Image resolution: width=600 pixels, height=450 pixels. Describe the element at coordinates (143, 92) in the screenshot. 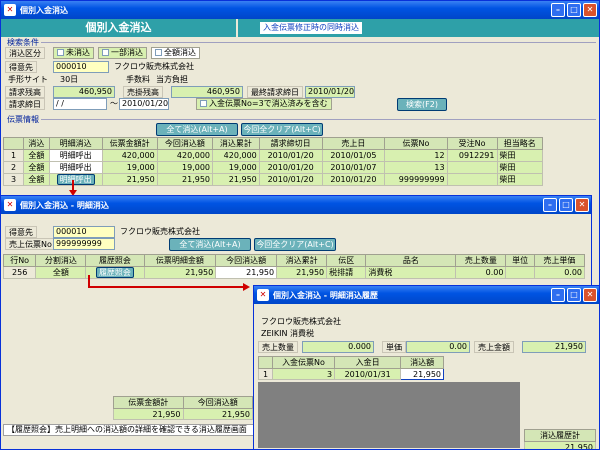

I see `sales-balance-label: 売掛残高` at that location.